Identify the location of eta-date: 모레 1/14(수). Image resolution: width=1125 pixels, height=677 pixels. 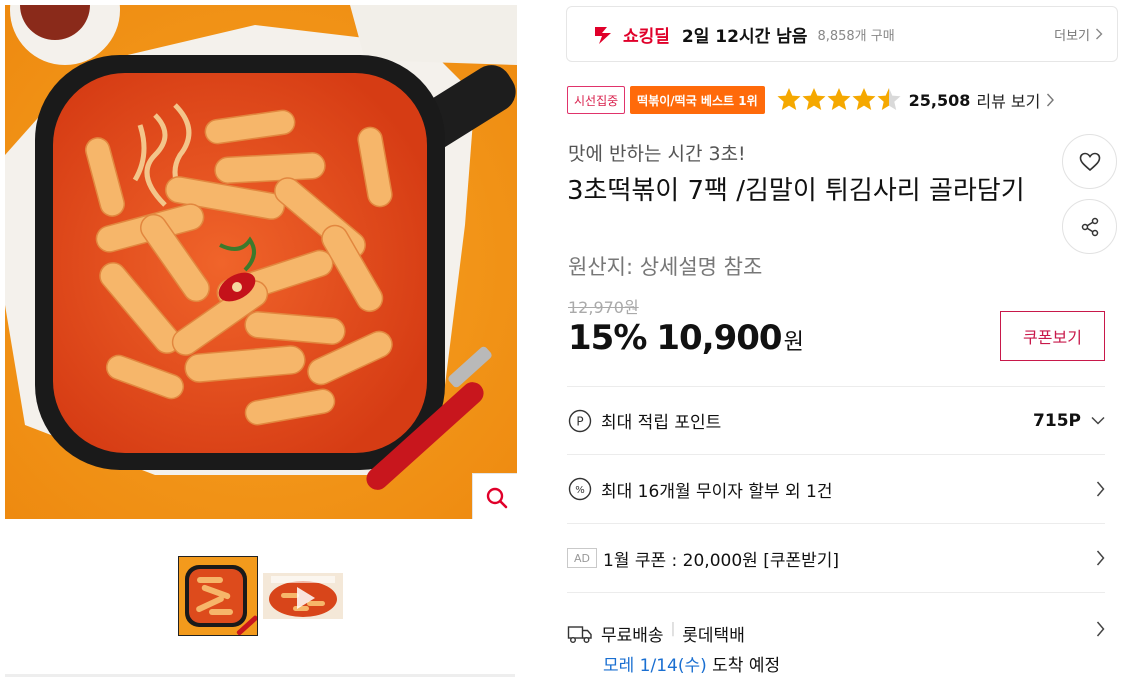
(655, 666).